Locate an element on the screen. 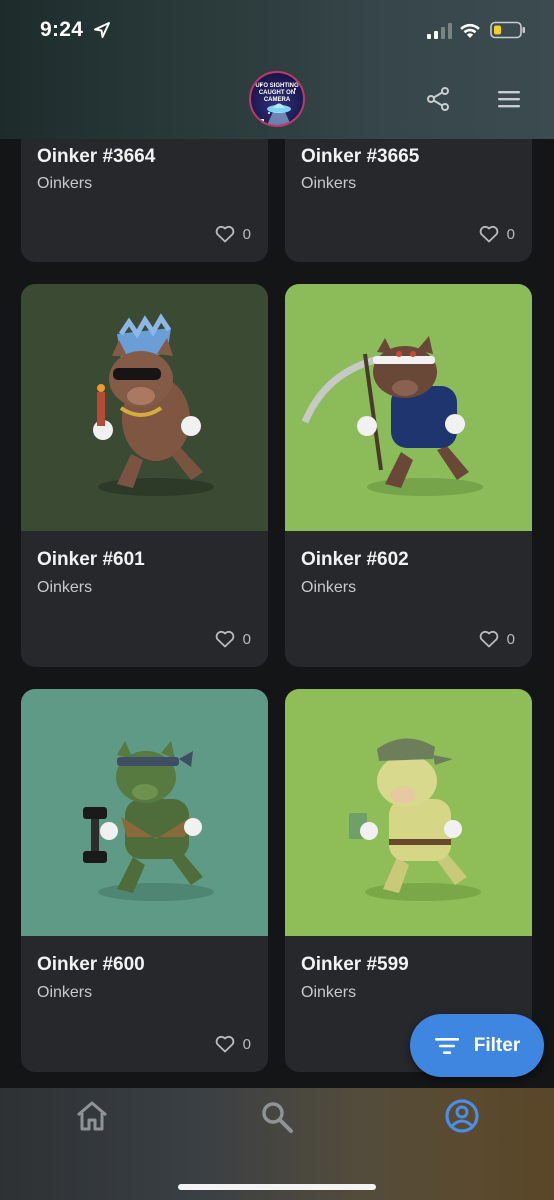  card-title: Oinker #599 is located at coordinates (355, 964).